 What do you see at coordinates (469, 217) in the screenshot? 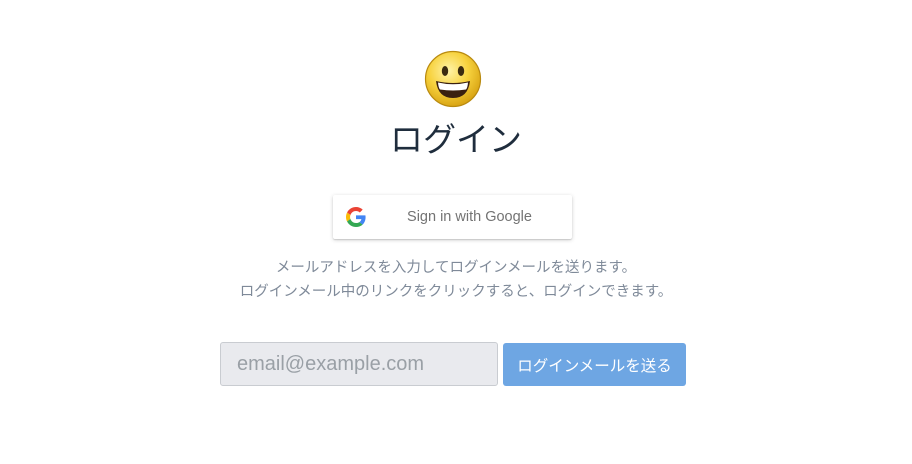
I see `google-sign-in-label: Sign in with Google` at bounding box center [469, 217].